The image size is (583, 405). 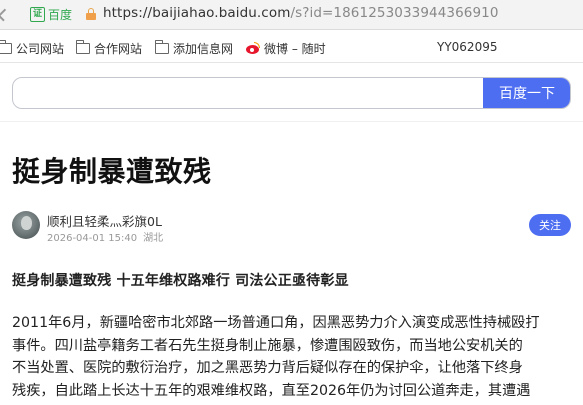 I want to click on weibo-icon, so click(x=252, y=48).